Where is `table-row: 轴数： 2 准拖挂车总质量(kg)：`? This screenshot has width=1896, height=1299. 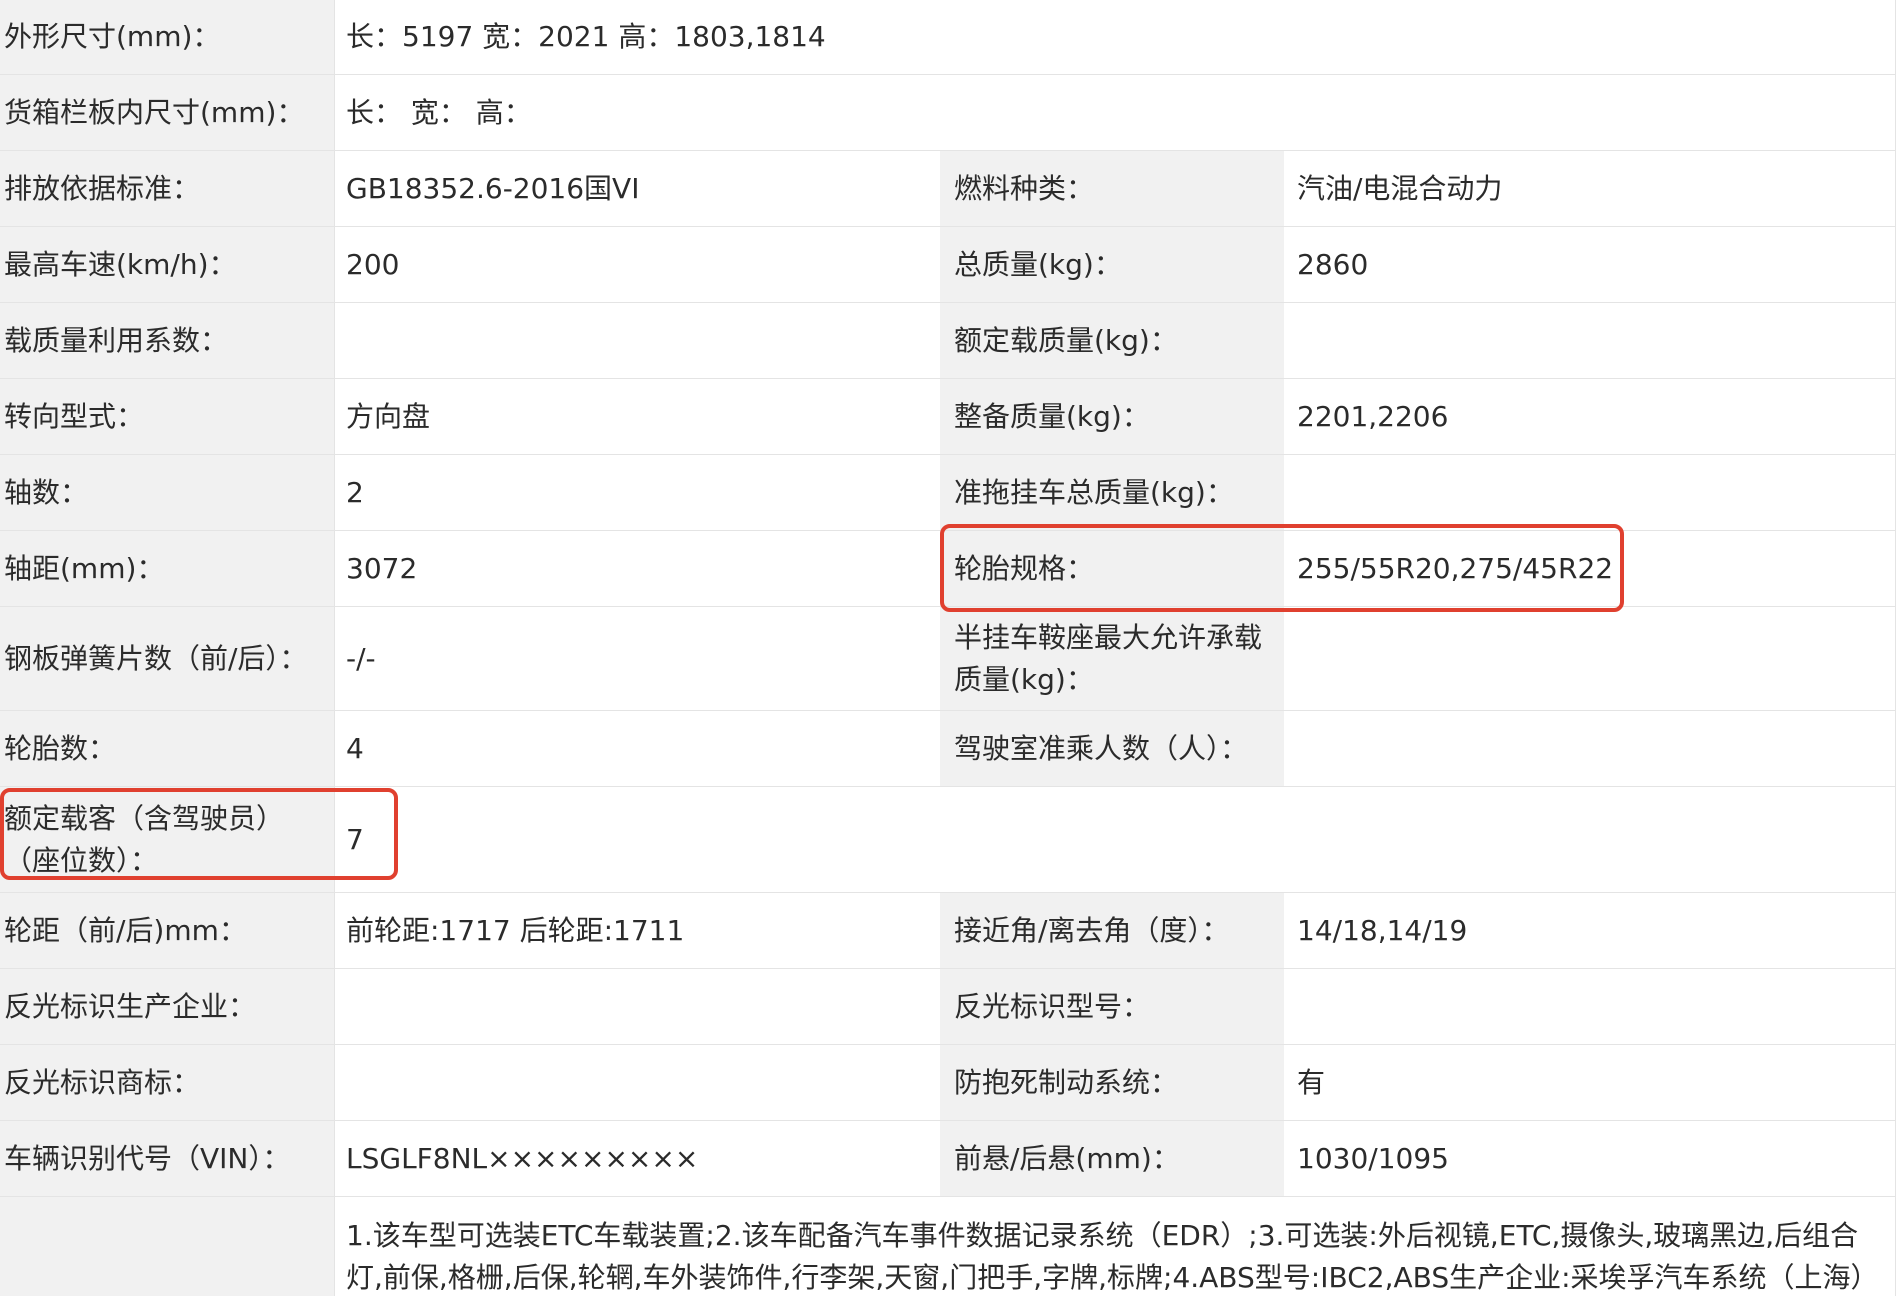 table-row: 轴数： 2 准拖挂车总质量(kg)： is located at coordinates (948, 492).